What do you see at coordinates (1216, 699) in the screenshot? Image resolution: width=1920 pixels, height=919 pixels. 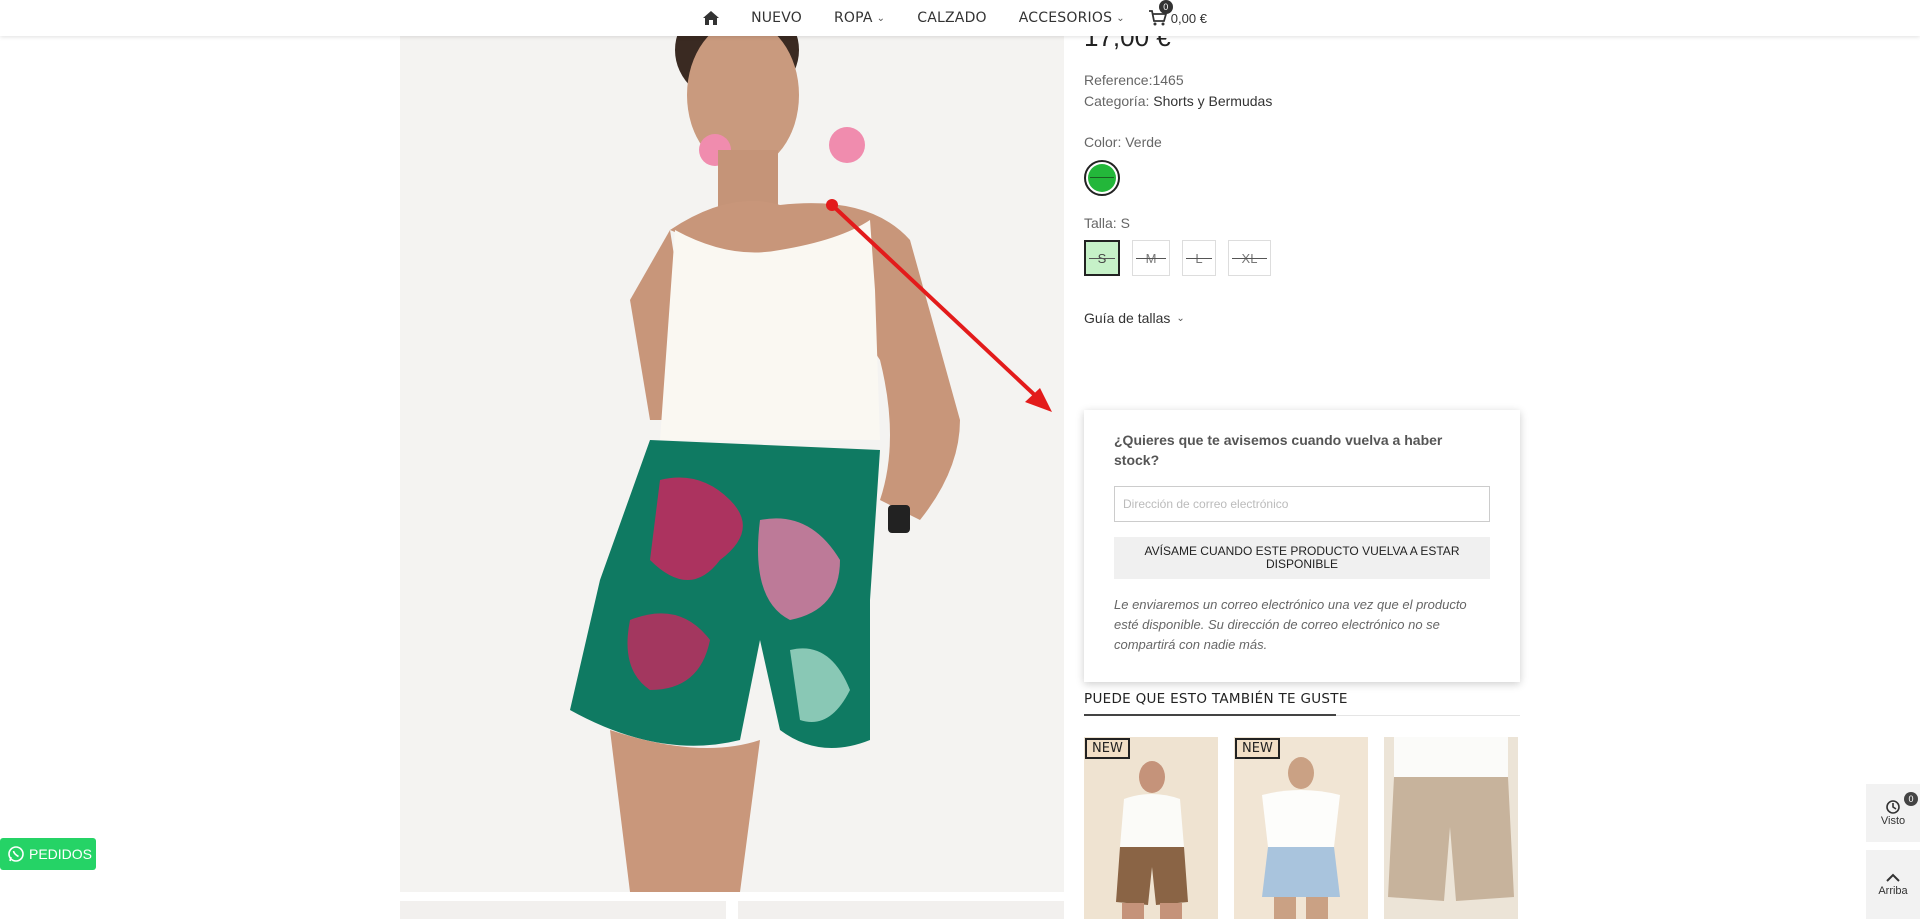 I see `related-products-title: PUEDE QUE ESTO TAMBIÉN TE GUSTE` at bounding box center [1216, 699].